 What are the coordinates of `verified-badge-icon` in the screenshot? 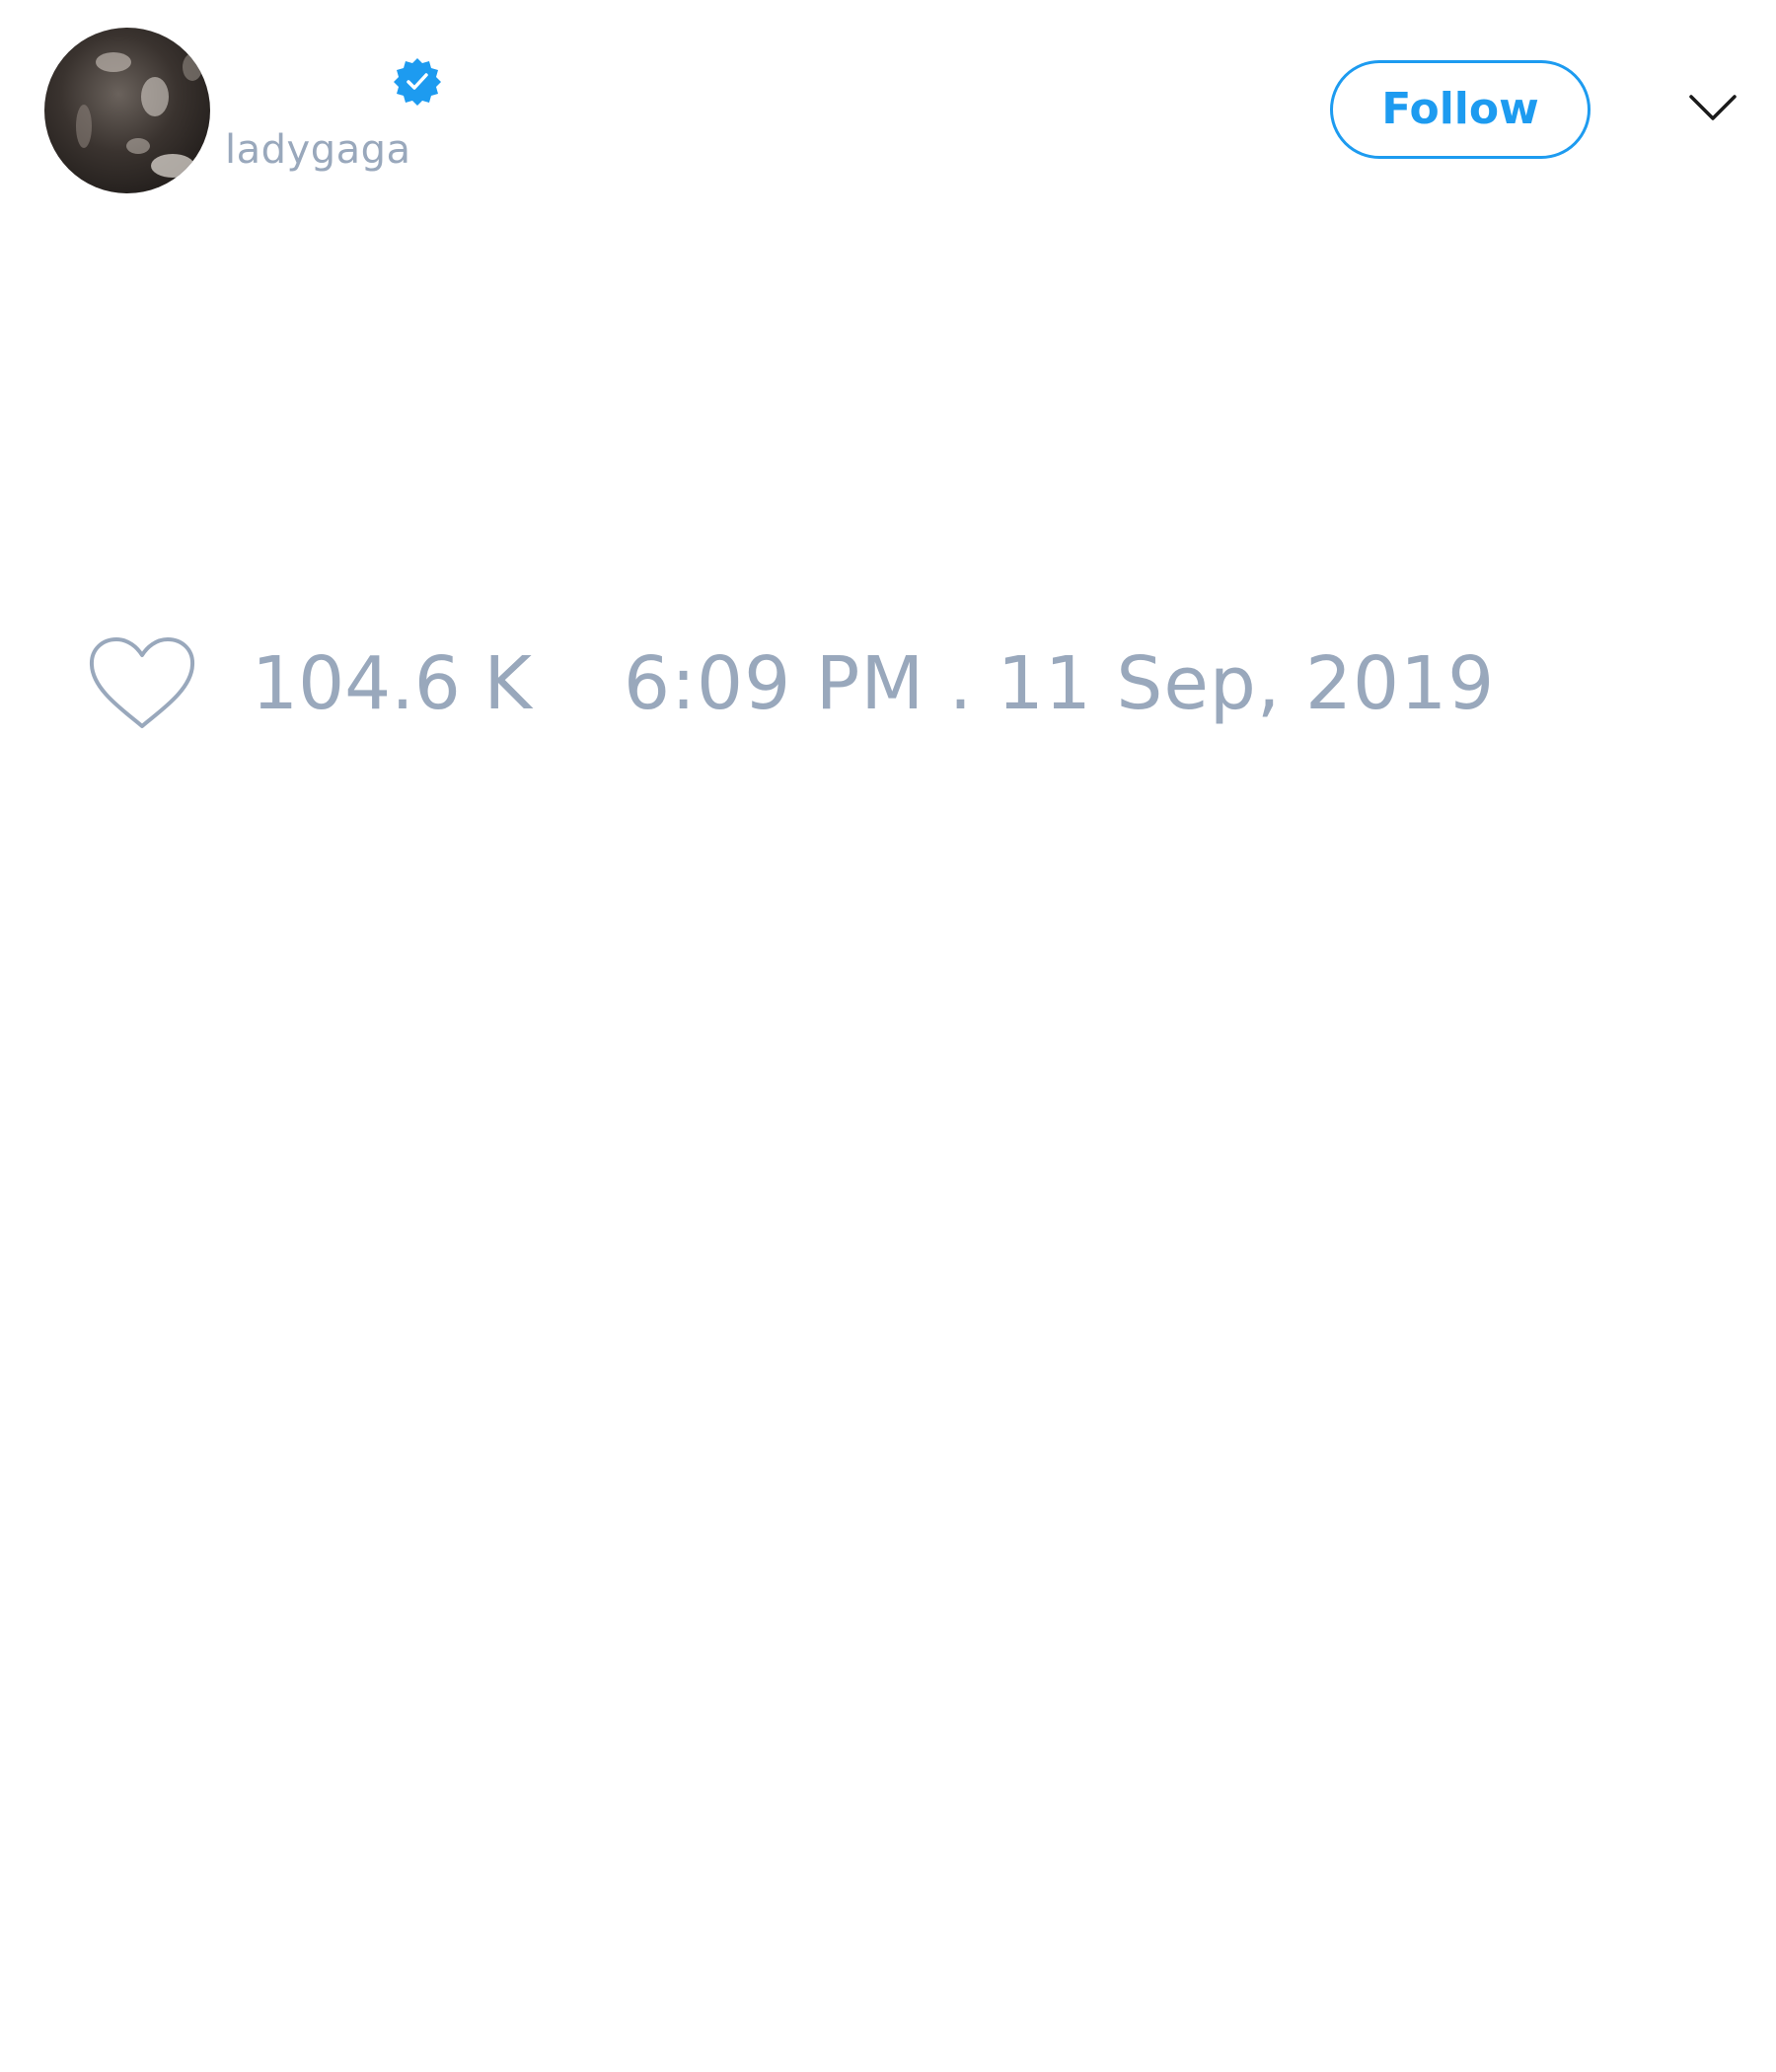 It's located at (418, 82).